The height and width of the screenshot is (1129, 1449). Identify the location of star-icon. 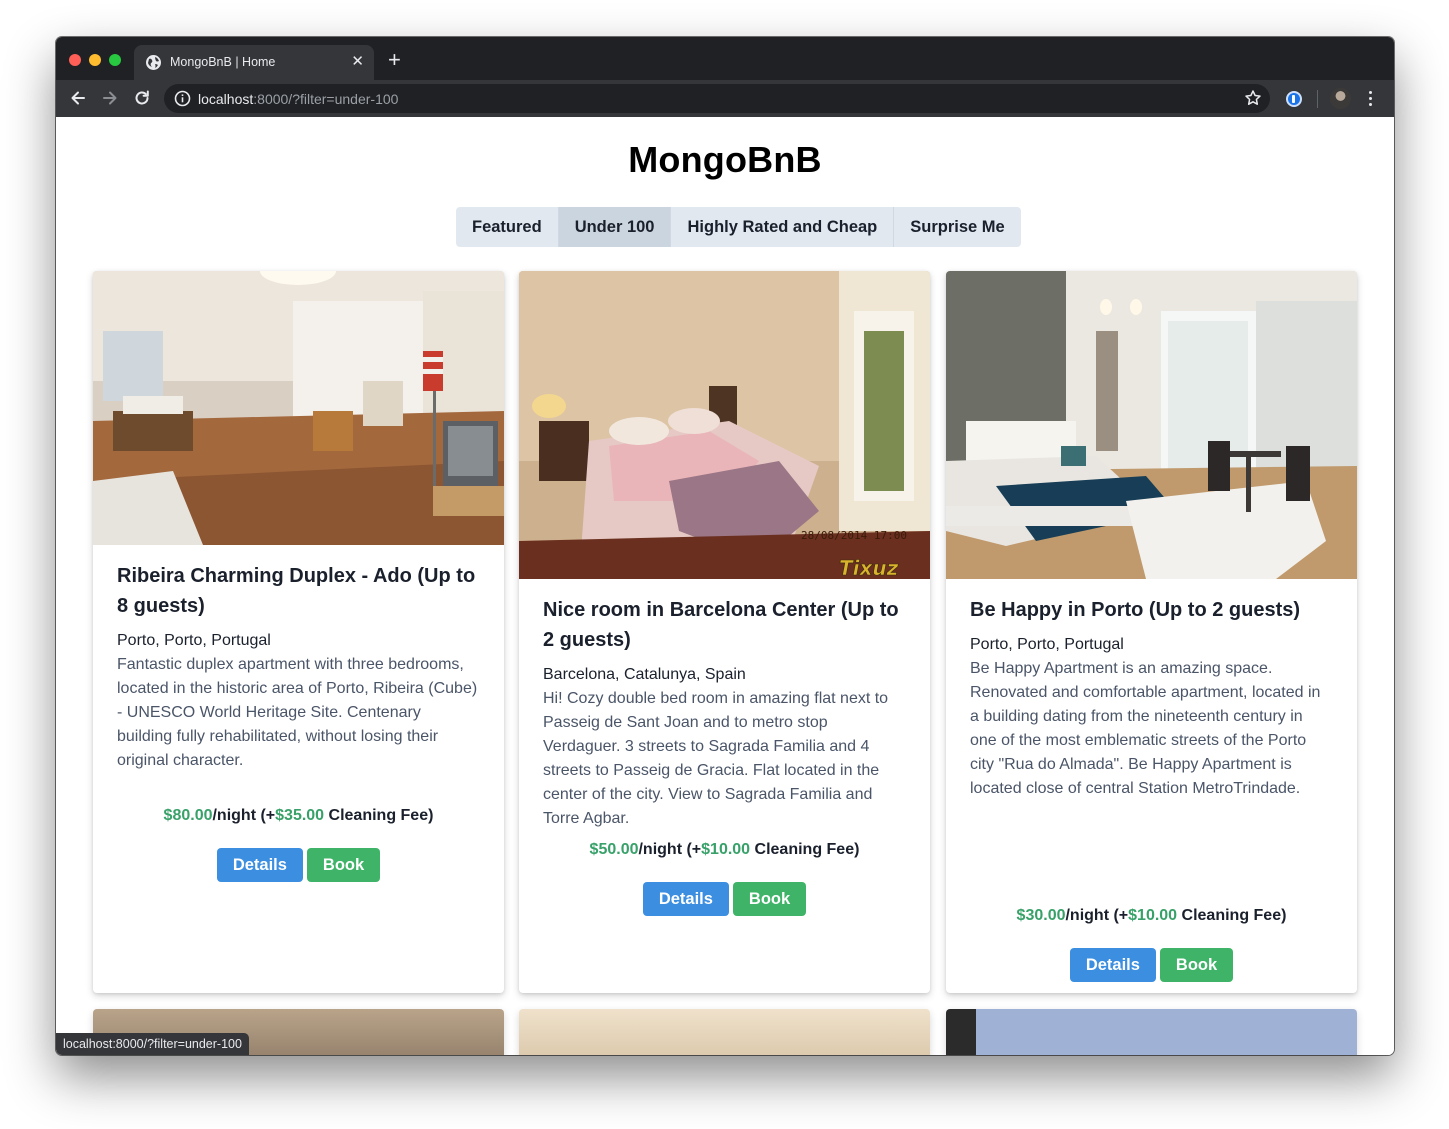
(1253, 98).